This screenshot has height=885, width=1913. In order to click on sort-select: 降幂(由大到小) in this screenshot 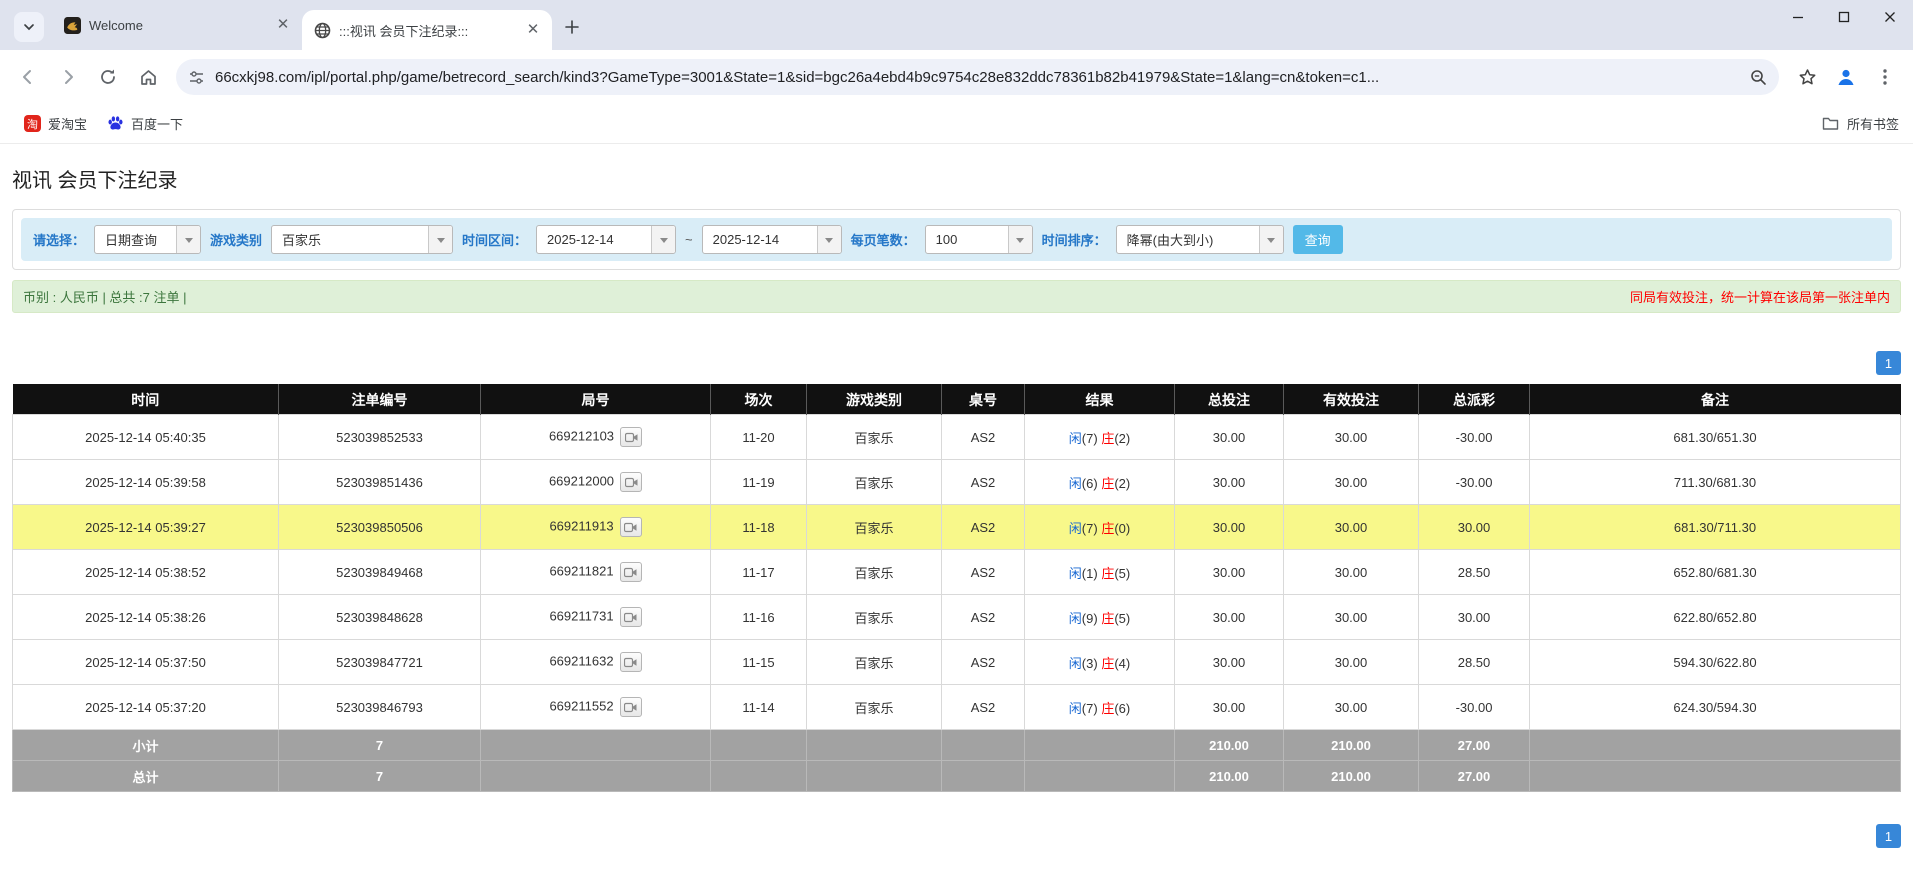, I will do `click(1199, 239)`.